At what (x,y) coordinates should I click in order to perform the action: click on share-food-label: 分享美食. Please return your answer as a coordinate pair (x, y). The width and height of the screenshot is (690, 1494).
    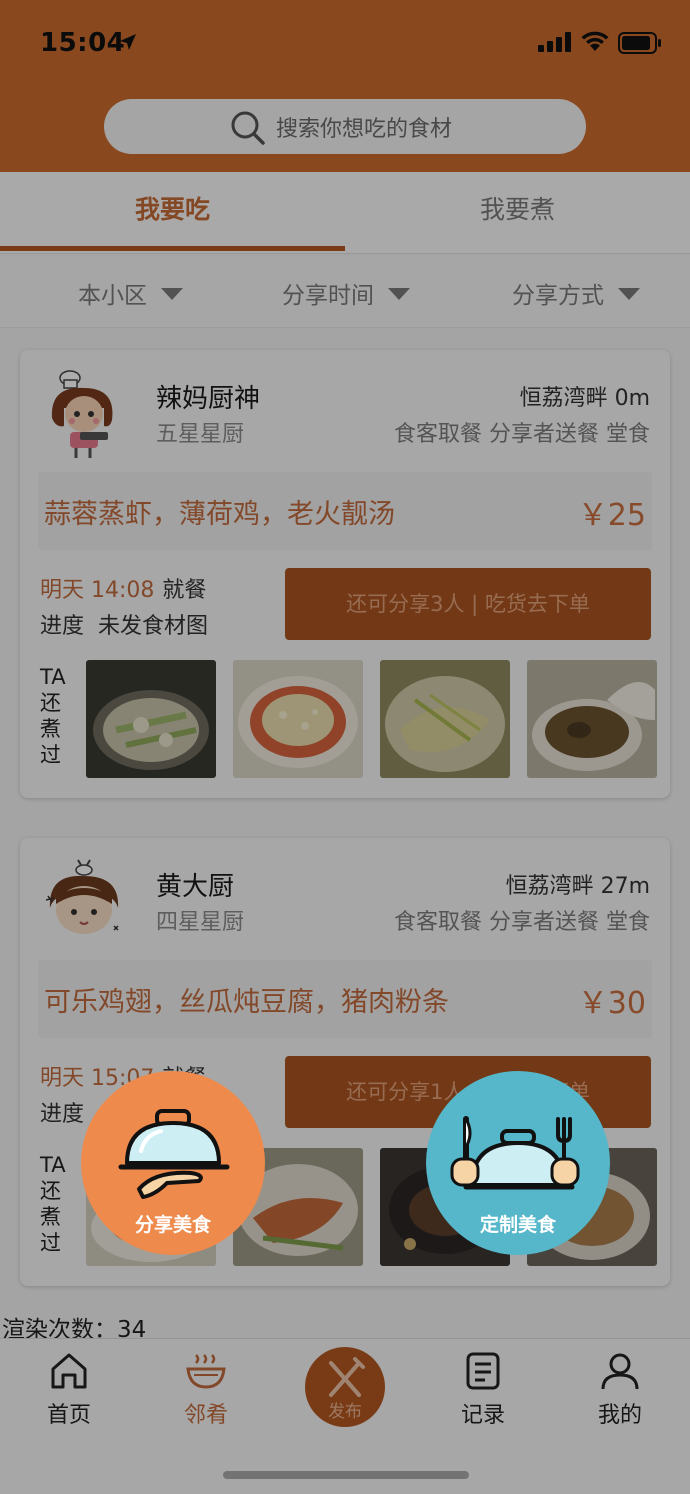
    Looking at the image, I should click on (172, 1225).